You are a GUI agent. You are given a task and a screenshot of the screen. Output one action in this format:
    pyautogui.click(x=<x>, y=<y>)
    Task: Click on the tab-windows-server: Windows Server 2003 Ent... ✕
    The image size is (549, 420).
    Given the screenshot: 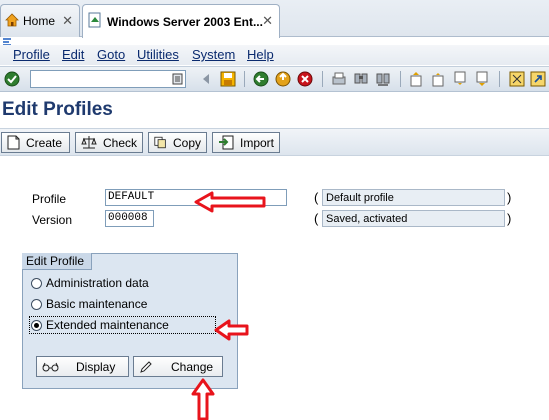 What is the action you would take?
    pyautogui.click(x=181, y=21)
    